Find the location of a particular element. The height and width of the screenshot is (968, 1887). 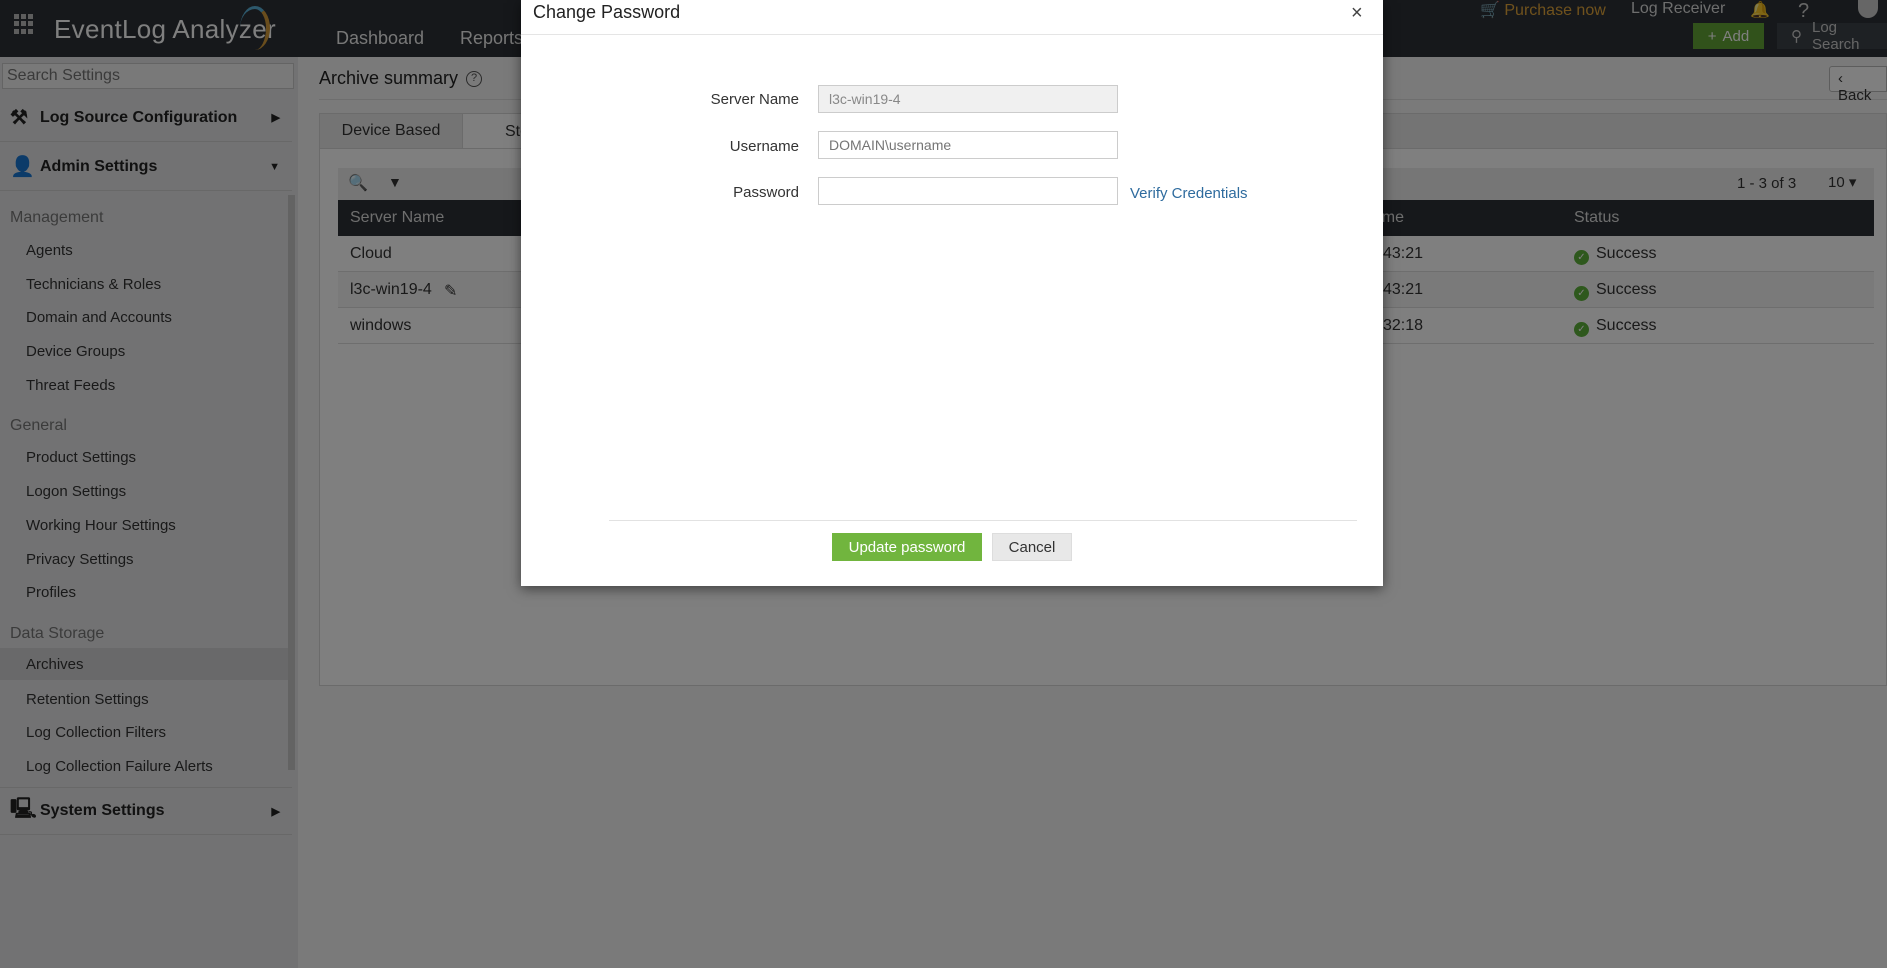

username-field is located at coordinates (968, 145).